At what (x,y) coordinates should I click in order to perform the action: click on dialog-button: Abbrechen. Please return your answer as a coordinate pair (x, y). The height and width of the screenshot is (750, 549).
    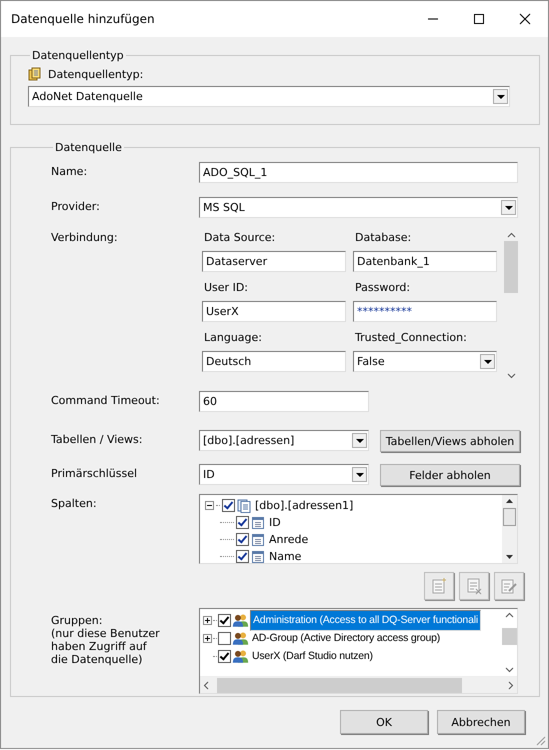
    Looking at the image, I should click on (481, 722).